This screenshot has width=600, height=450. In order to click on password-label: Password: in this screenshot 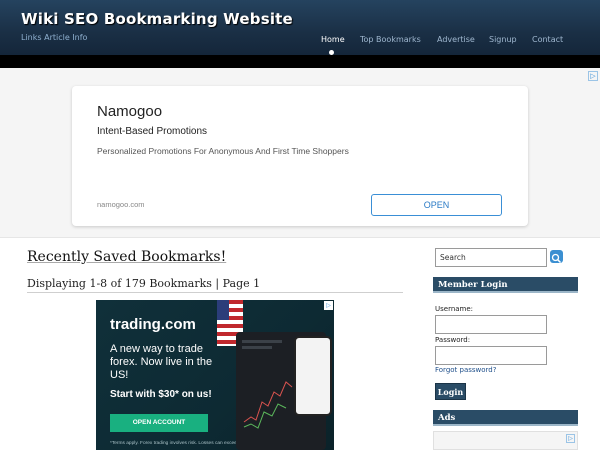, I will do `click(453, 340)`.